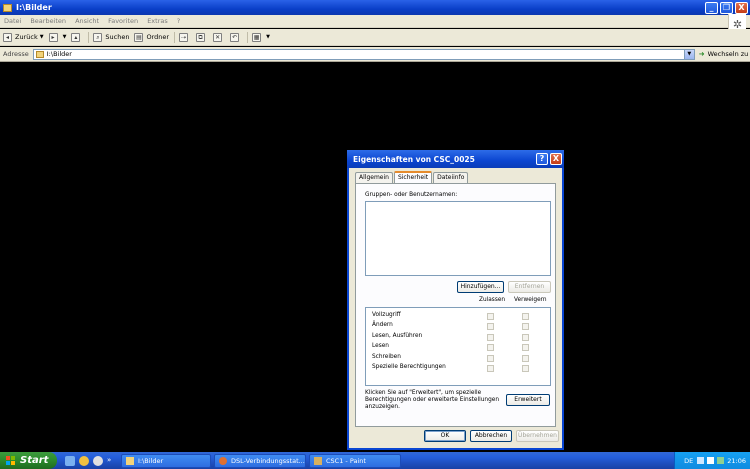 This screenshot has width=750, height=469. Describe the element at coordinates (529, 287) in the screenshot. I see `remove-button: Entfernen` at that location.